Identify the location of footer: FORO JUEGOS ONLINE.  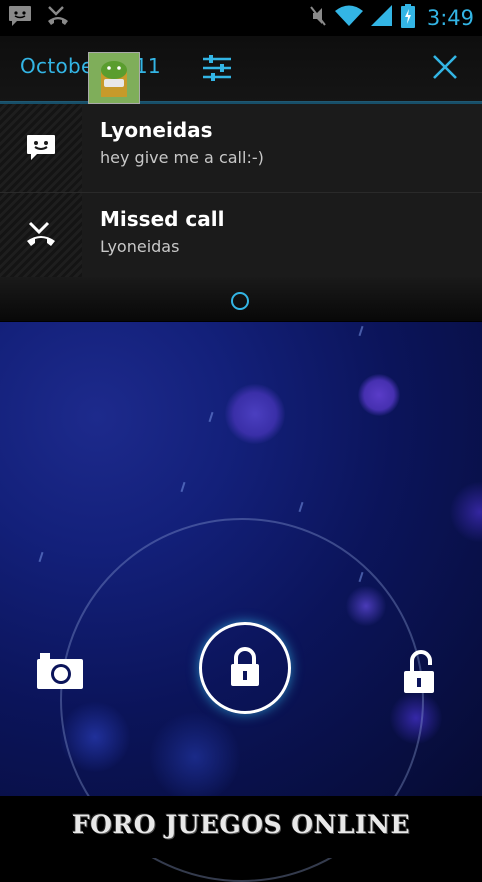
(241, 827).